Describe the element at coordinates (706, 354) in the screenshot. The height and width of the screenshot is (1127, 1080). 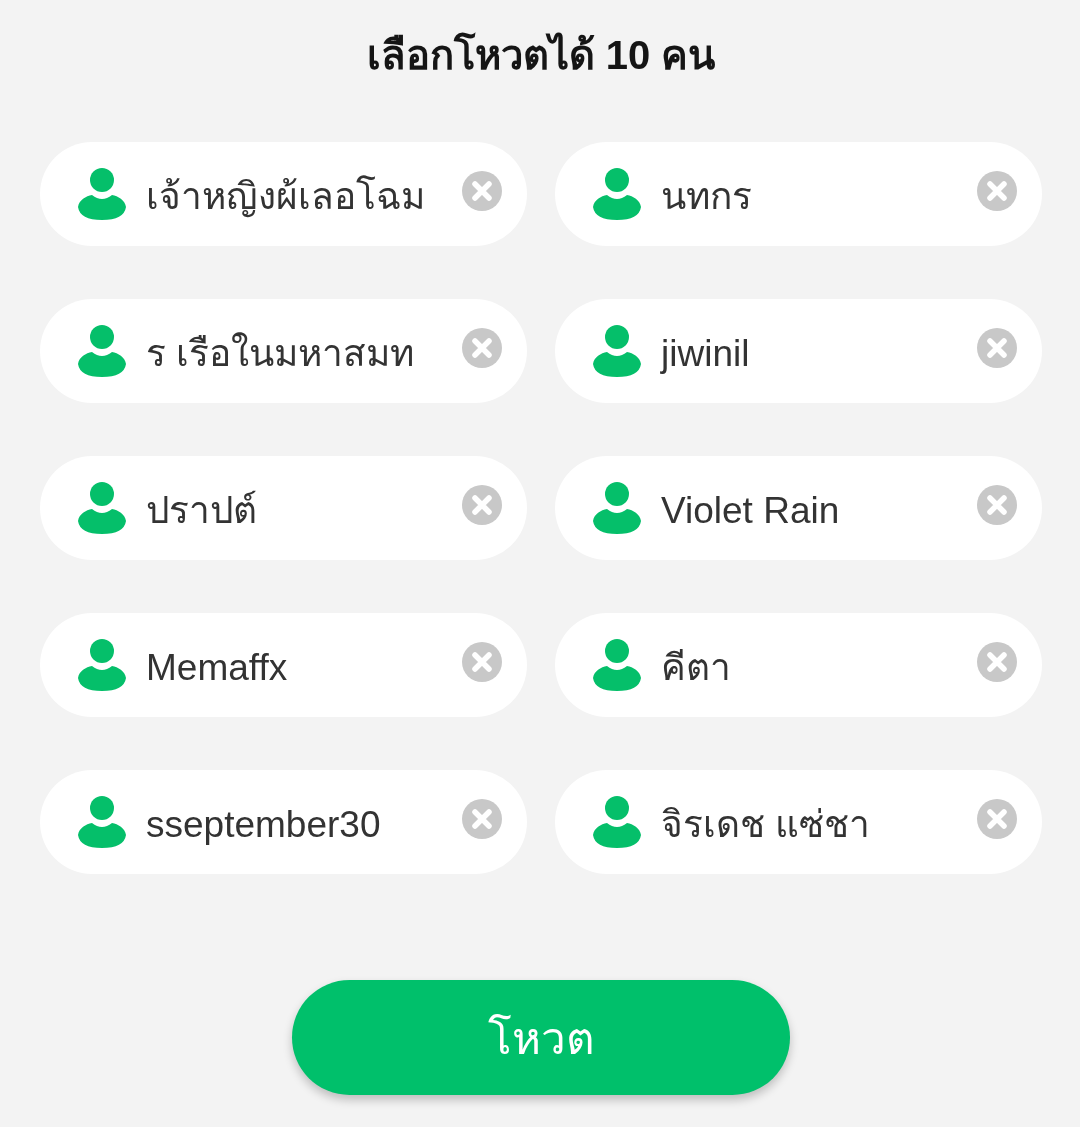
I see `candidate-name: jiwinil` at that location.